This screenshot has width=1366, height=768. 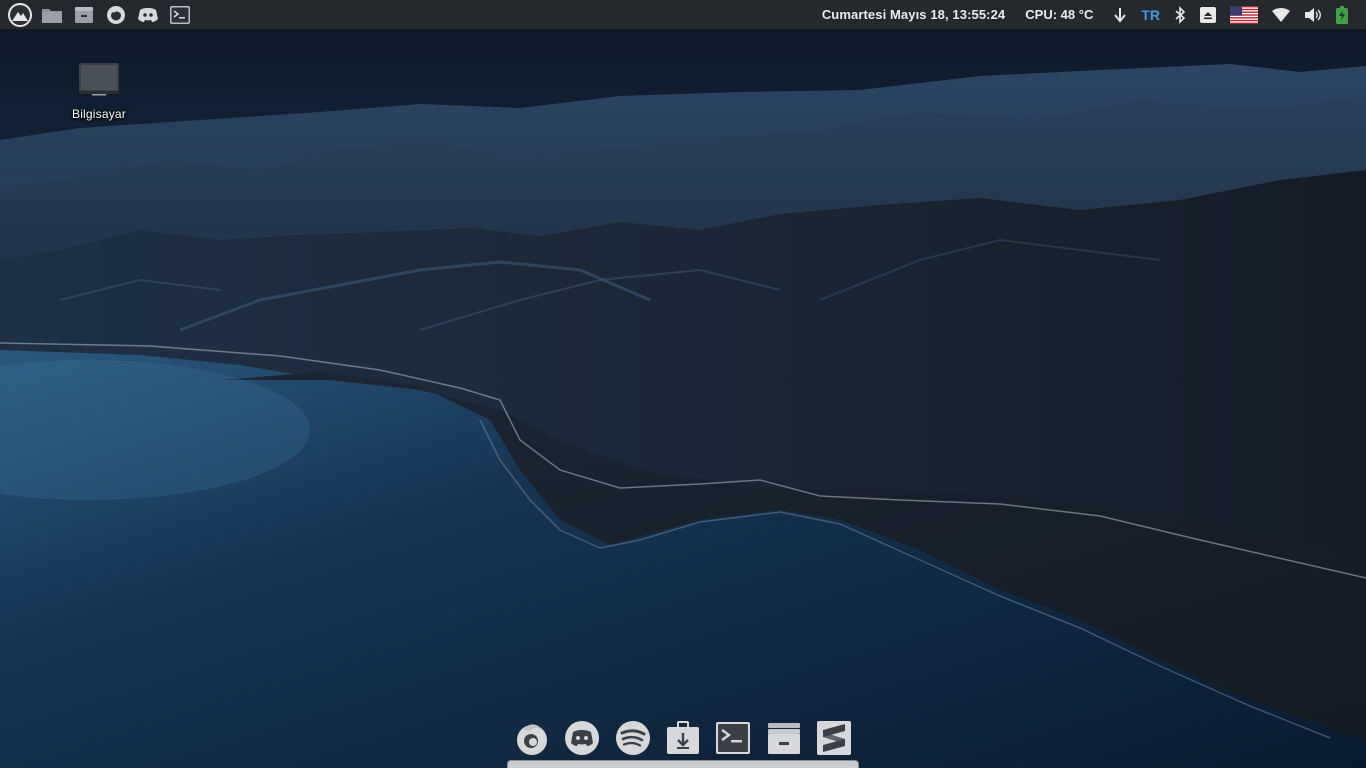 I want to click on folder-launcher, so click(x=52, y=14).